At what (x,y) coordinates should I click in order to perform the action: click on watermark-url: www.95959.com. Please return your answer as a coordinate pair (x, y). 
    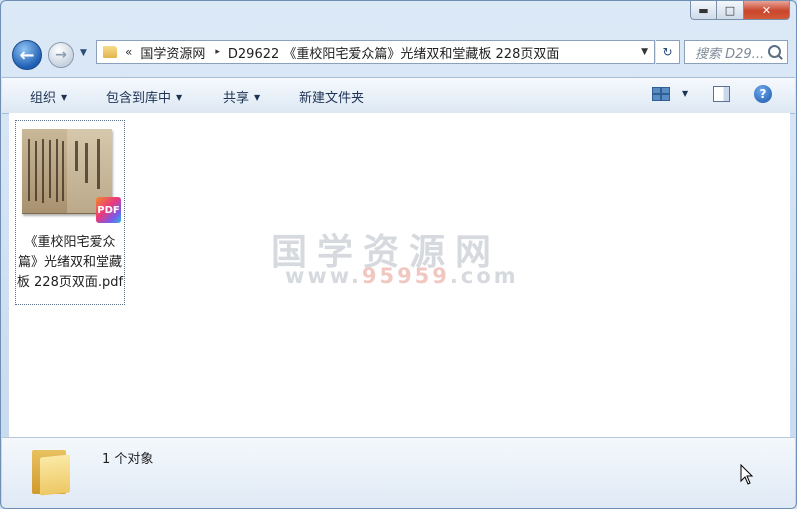
    Looking at the image, I should click on (402, 276).